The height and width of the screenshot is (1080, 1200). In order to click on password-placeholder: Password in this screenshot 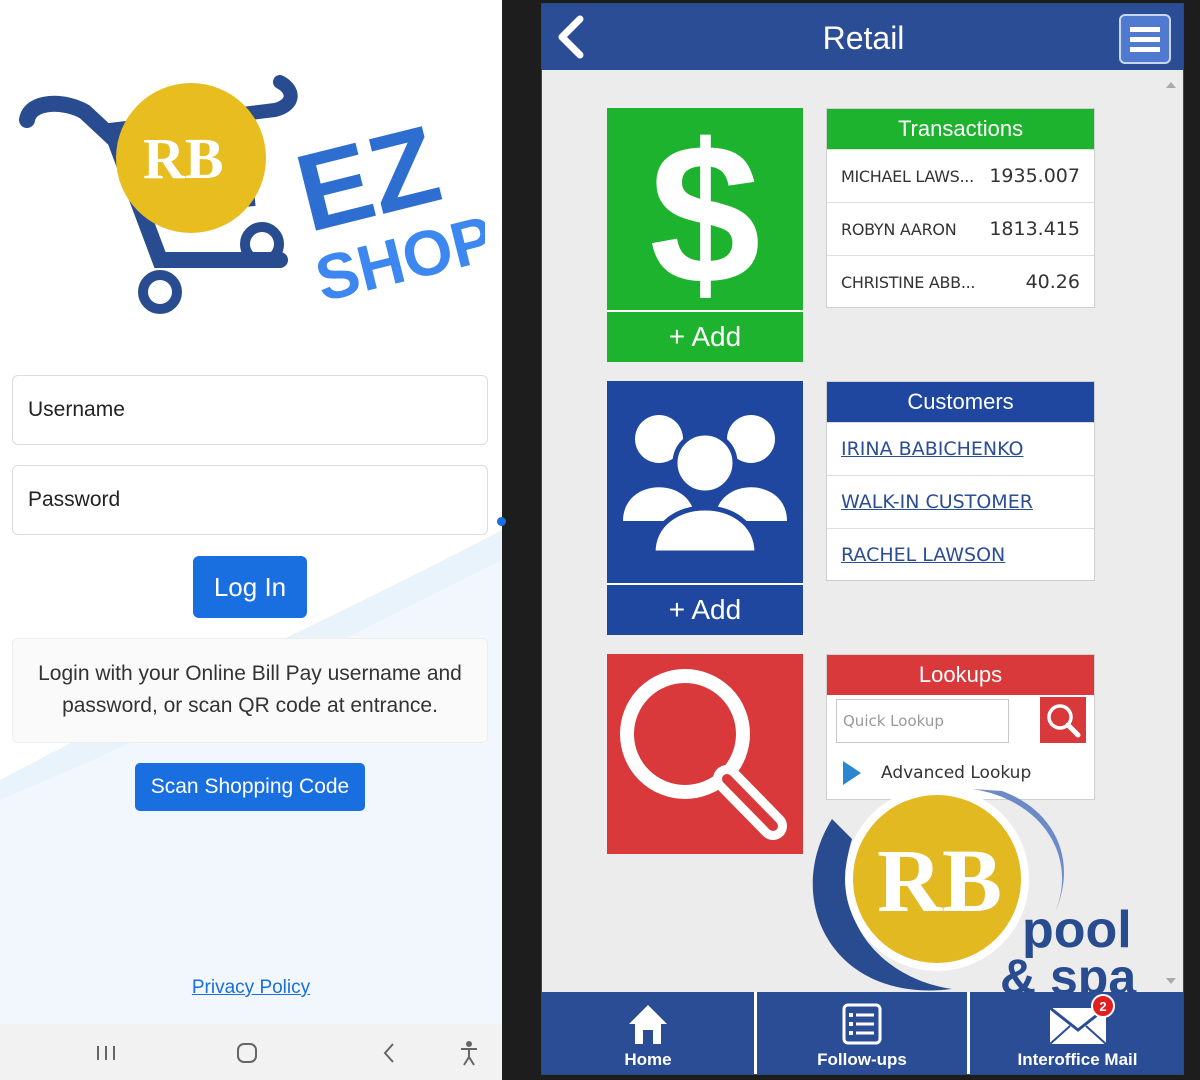, I will do `click(74, 499)`.